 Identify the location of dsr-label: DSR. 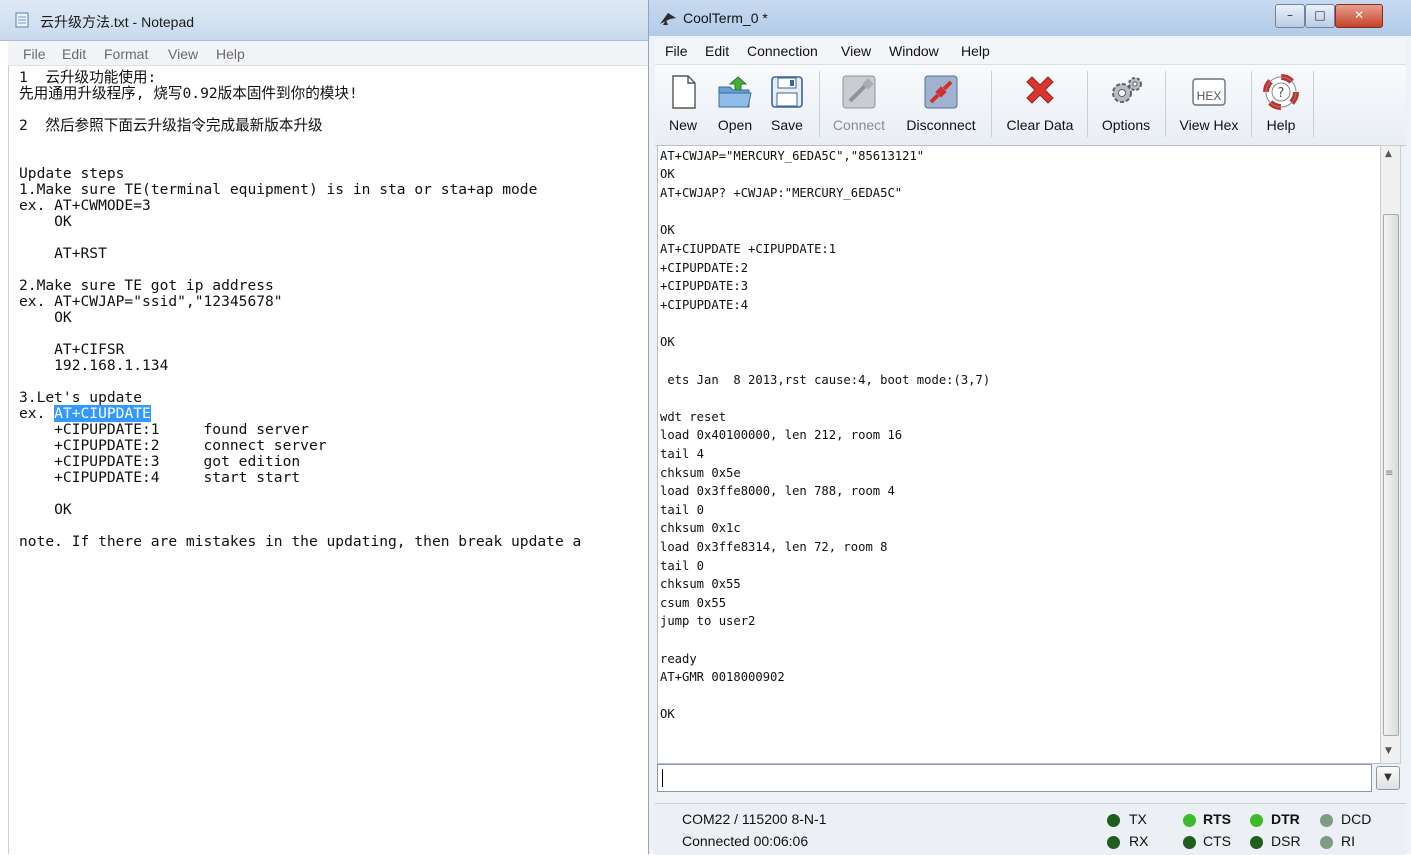
(1286, 841).